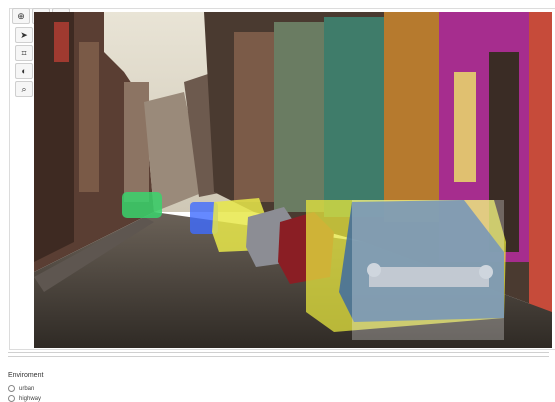  Describe the element at coordinates (30, 398) in the screenshot. I see `option-label-highway: highway` at that location.